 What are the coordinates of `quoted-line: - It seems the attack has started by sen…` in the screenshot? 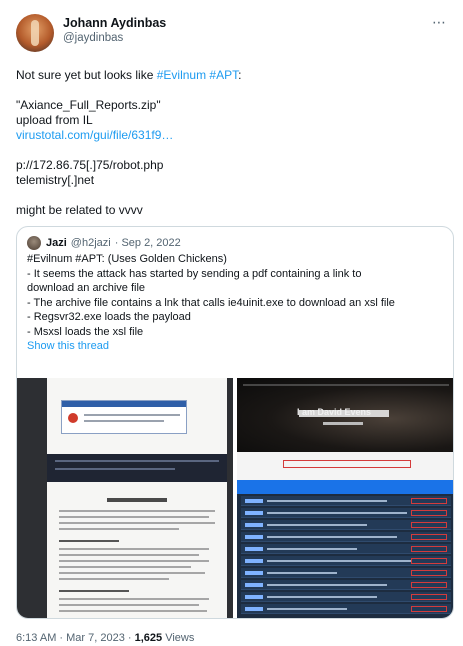 It's located at (194, 273).